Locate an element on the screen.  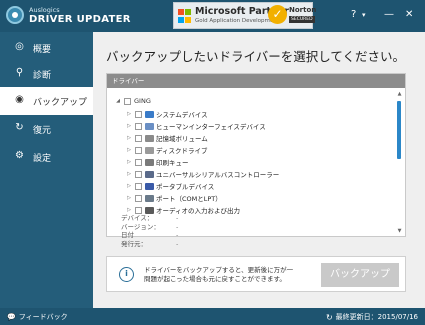
sidebar-item-restore: ↻ 復元 is located at coordinates (46, 129).